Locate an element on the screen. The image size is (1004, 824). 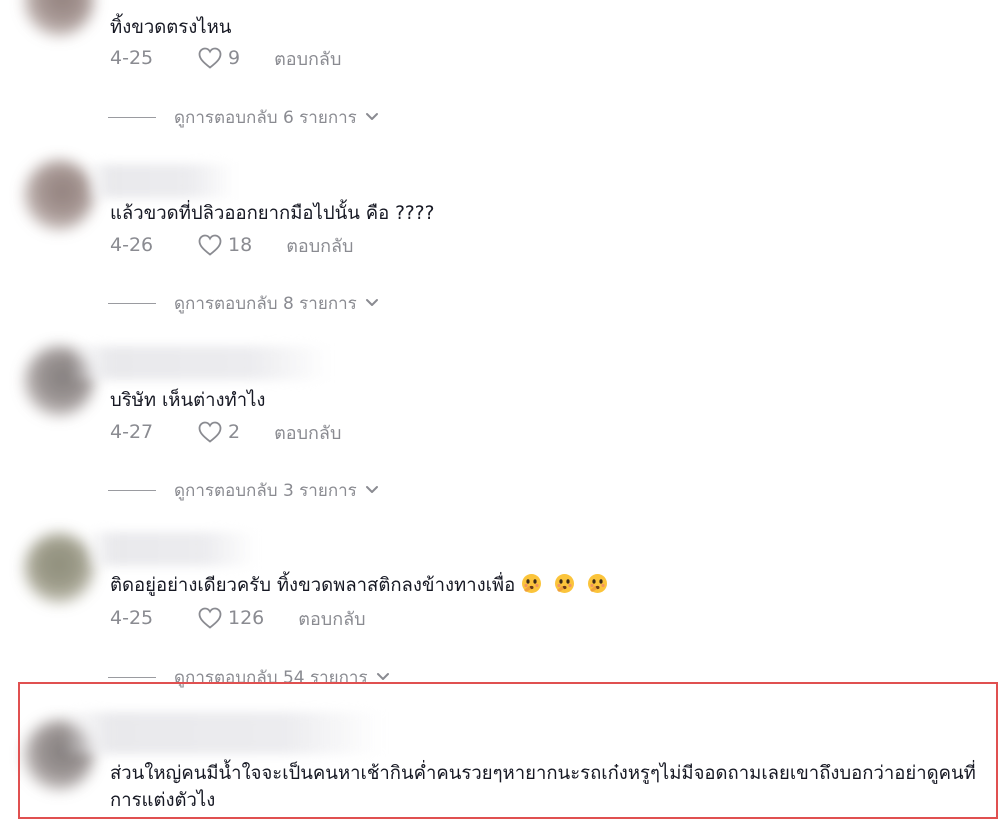
like-count: 2 is located at coordinates (234, 432).